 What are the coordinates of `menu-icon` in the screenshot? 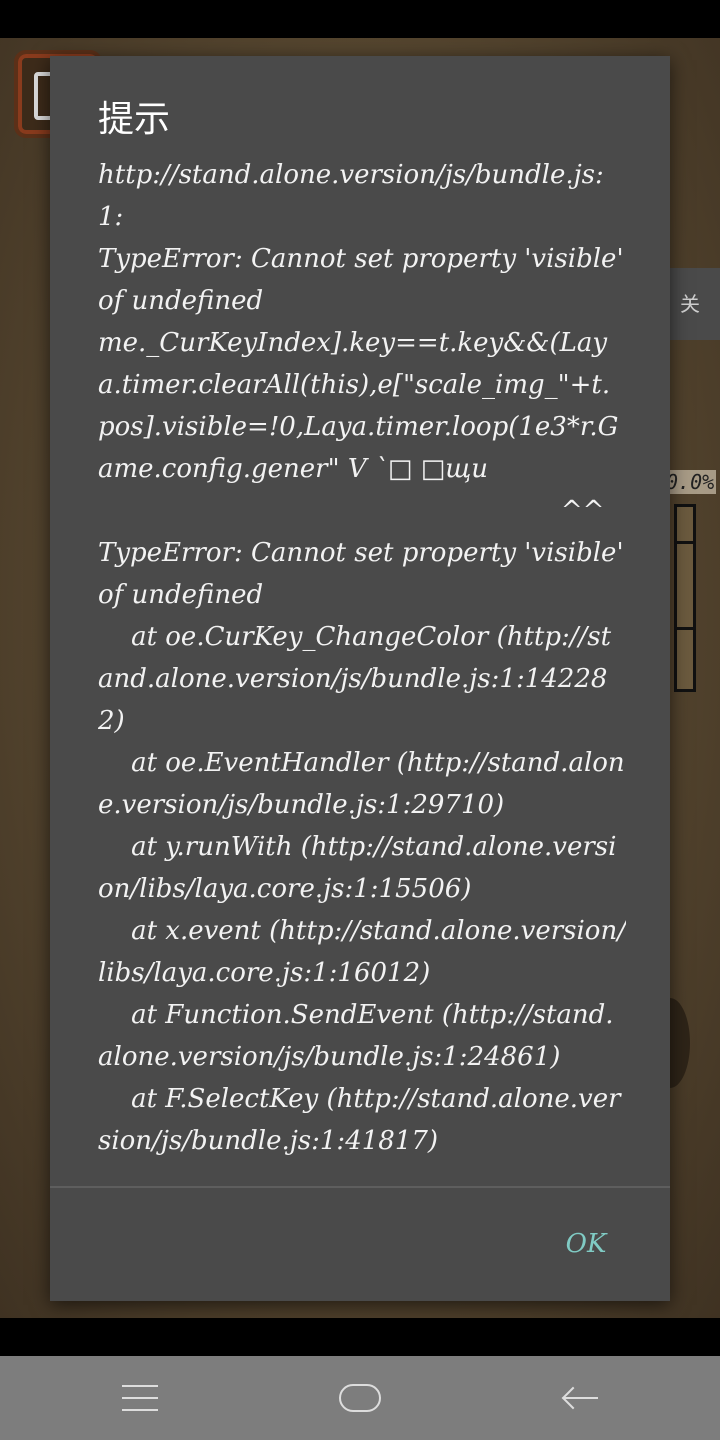 It's located at (140, 1398).